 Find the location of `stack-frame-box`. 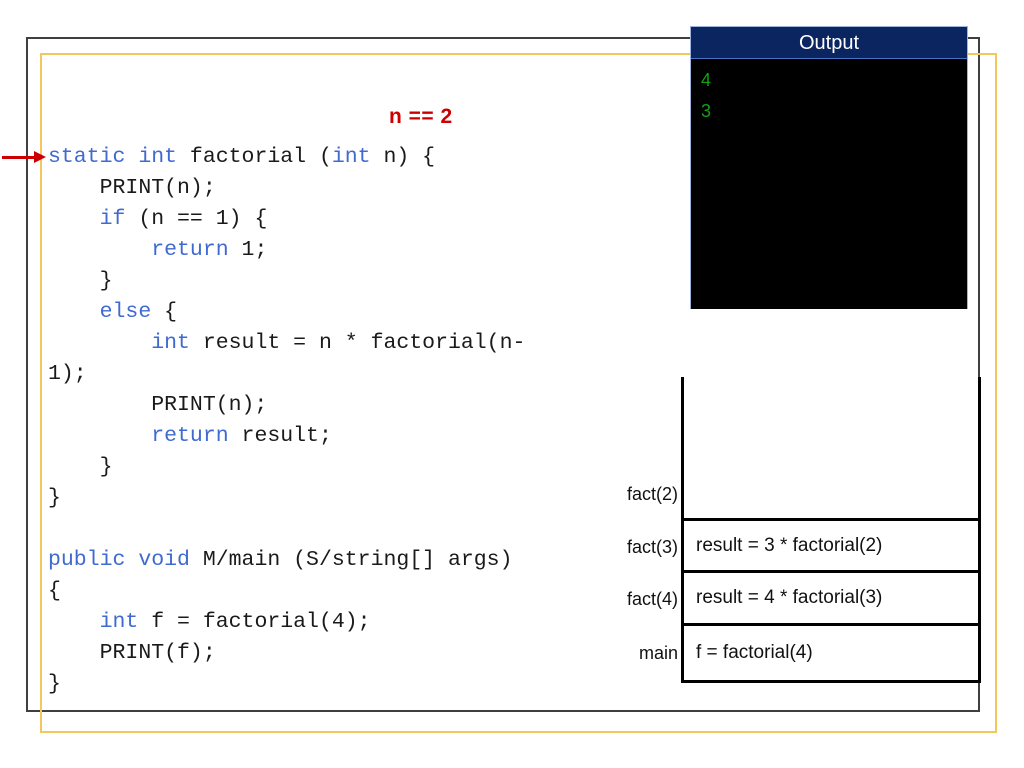

stack-frame-box is located at coordinates (831, 449).